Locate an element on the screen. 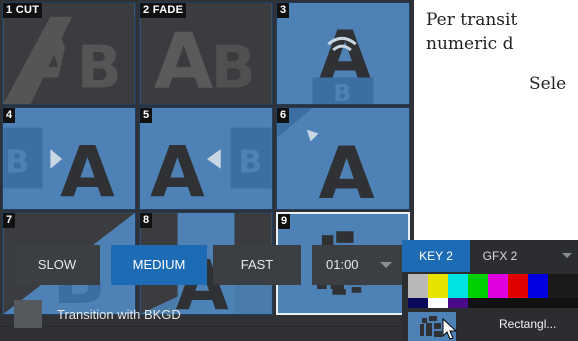  fade-transition-icon: A B is located at coordinates (206, 53).